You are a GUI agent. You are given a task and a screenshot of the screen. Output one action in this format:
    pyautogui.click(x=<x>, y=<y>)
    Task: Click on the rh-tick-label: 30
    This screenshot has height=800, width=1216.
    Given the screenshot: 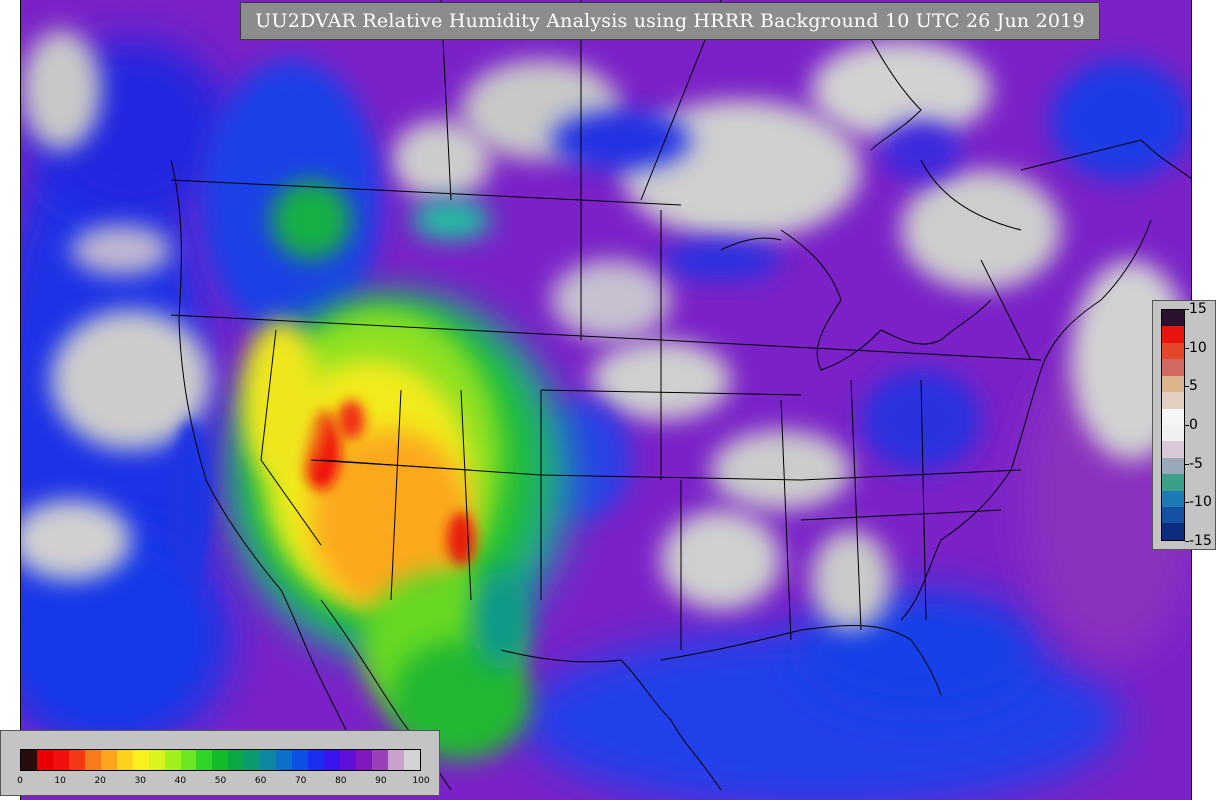 What is the action you would take?
    pyautogui.click(x=140, y=781)
    